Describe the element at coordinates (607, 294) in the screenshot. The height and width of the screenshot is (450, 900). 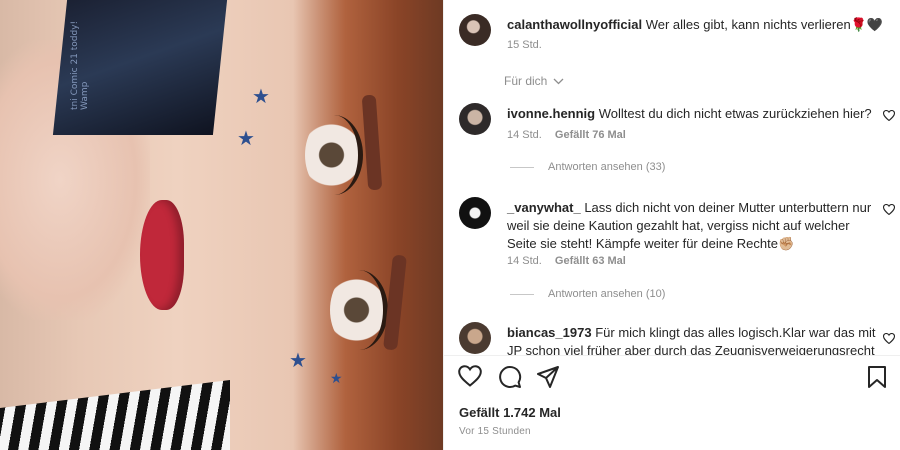
I see `view-replies-label: Antworten ansehen (10)` at that location.